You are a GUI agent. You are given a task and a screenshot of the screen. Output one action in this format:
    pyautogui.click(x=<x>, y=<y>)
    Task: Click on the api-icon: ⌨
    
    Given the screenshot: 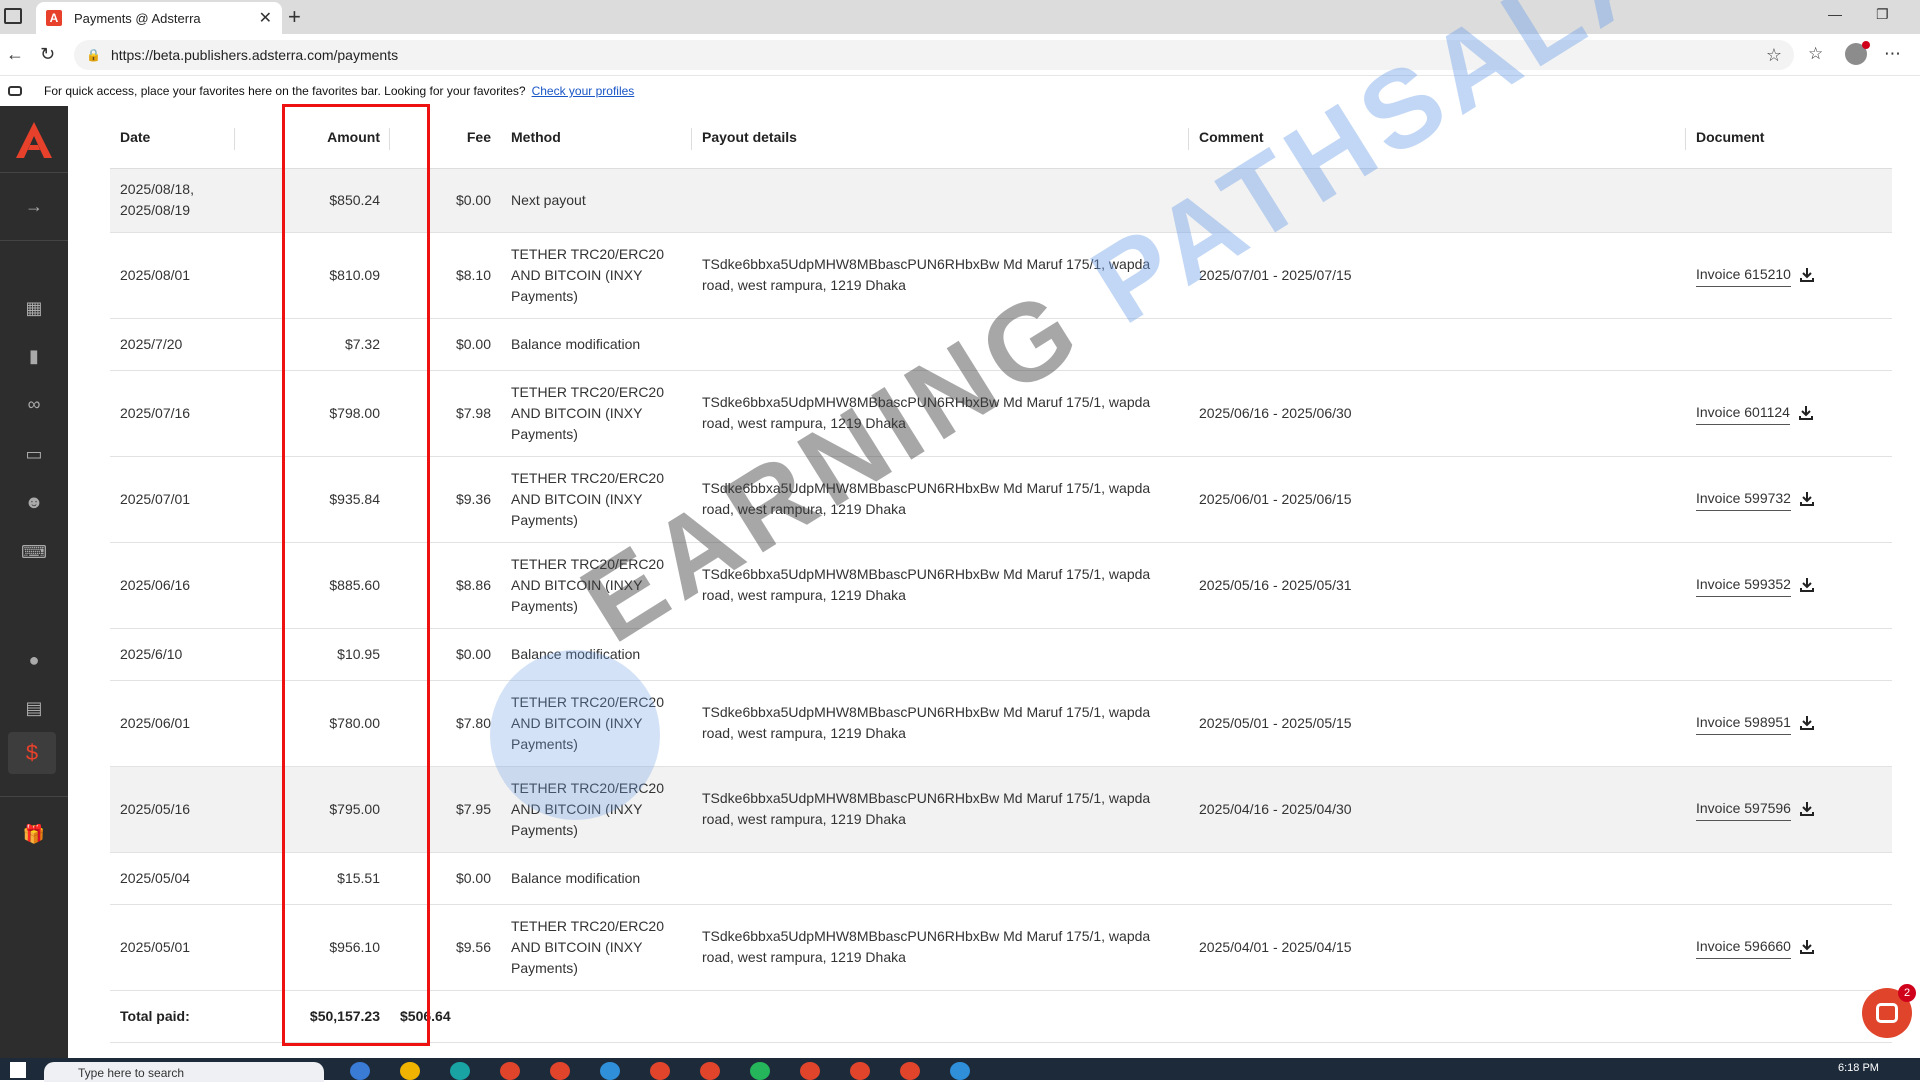 What is the action you would take?
    pyautogui.click(x=34, y=552)
    